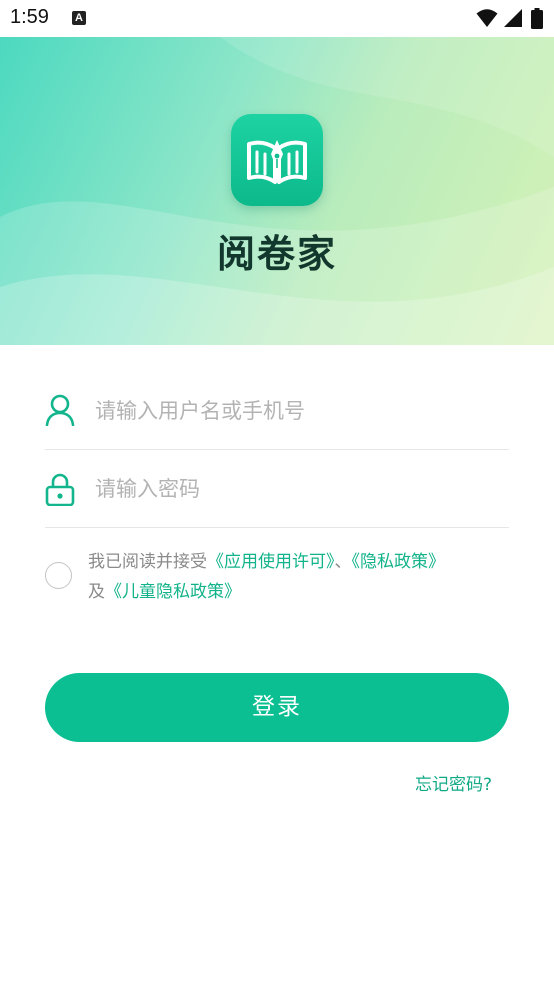 This screenshot has height=985, width=554. I want to click on username-field-row, so click(277, 411).